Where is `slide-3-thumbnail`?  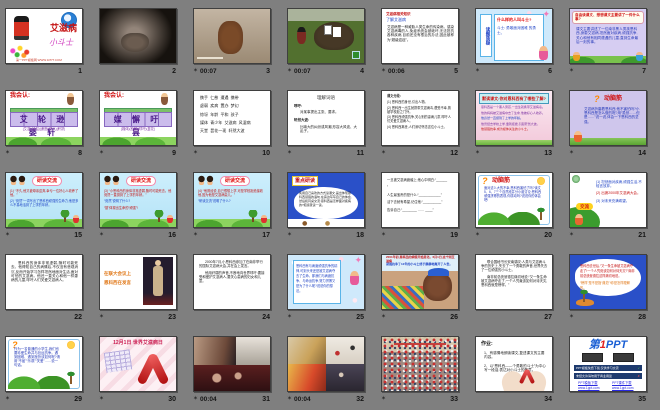 slide-3-thumbnail is located at coordinates (232, 36).